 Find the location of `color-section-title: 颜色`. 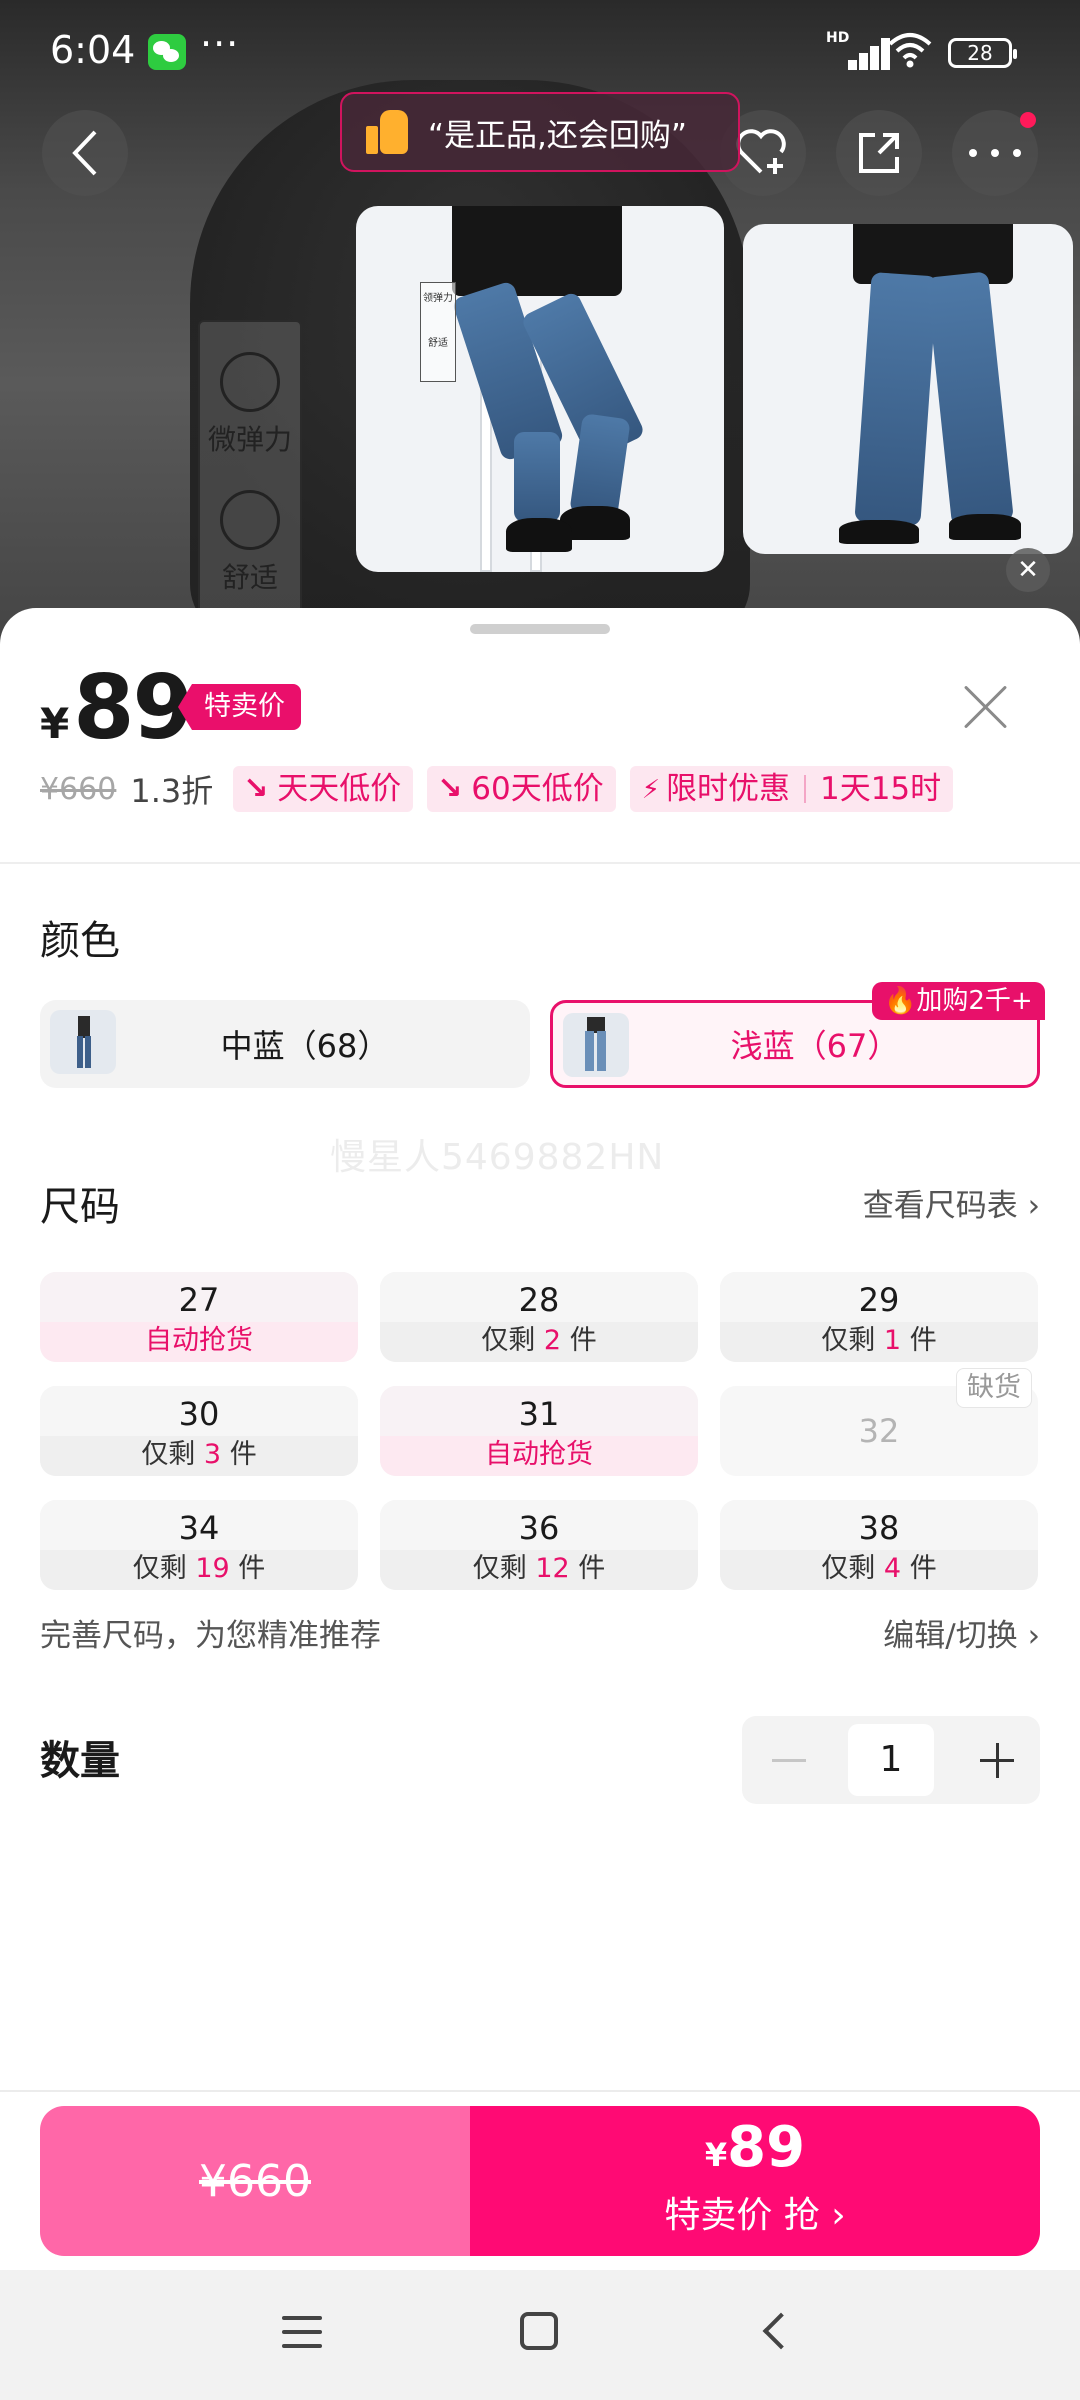

color-section-title: 颜色 is located at coordinates (80, 941).